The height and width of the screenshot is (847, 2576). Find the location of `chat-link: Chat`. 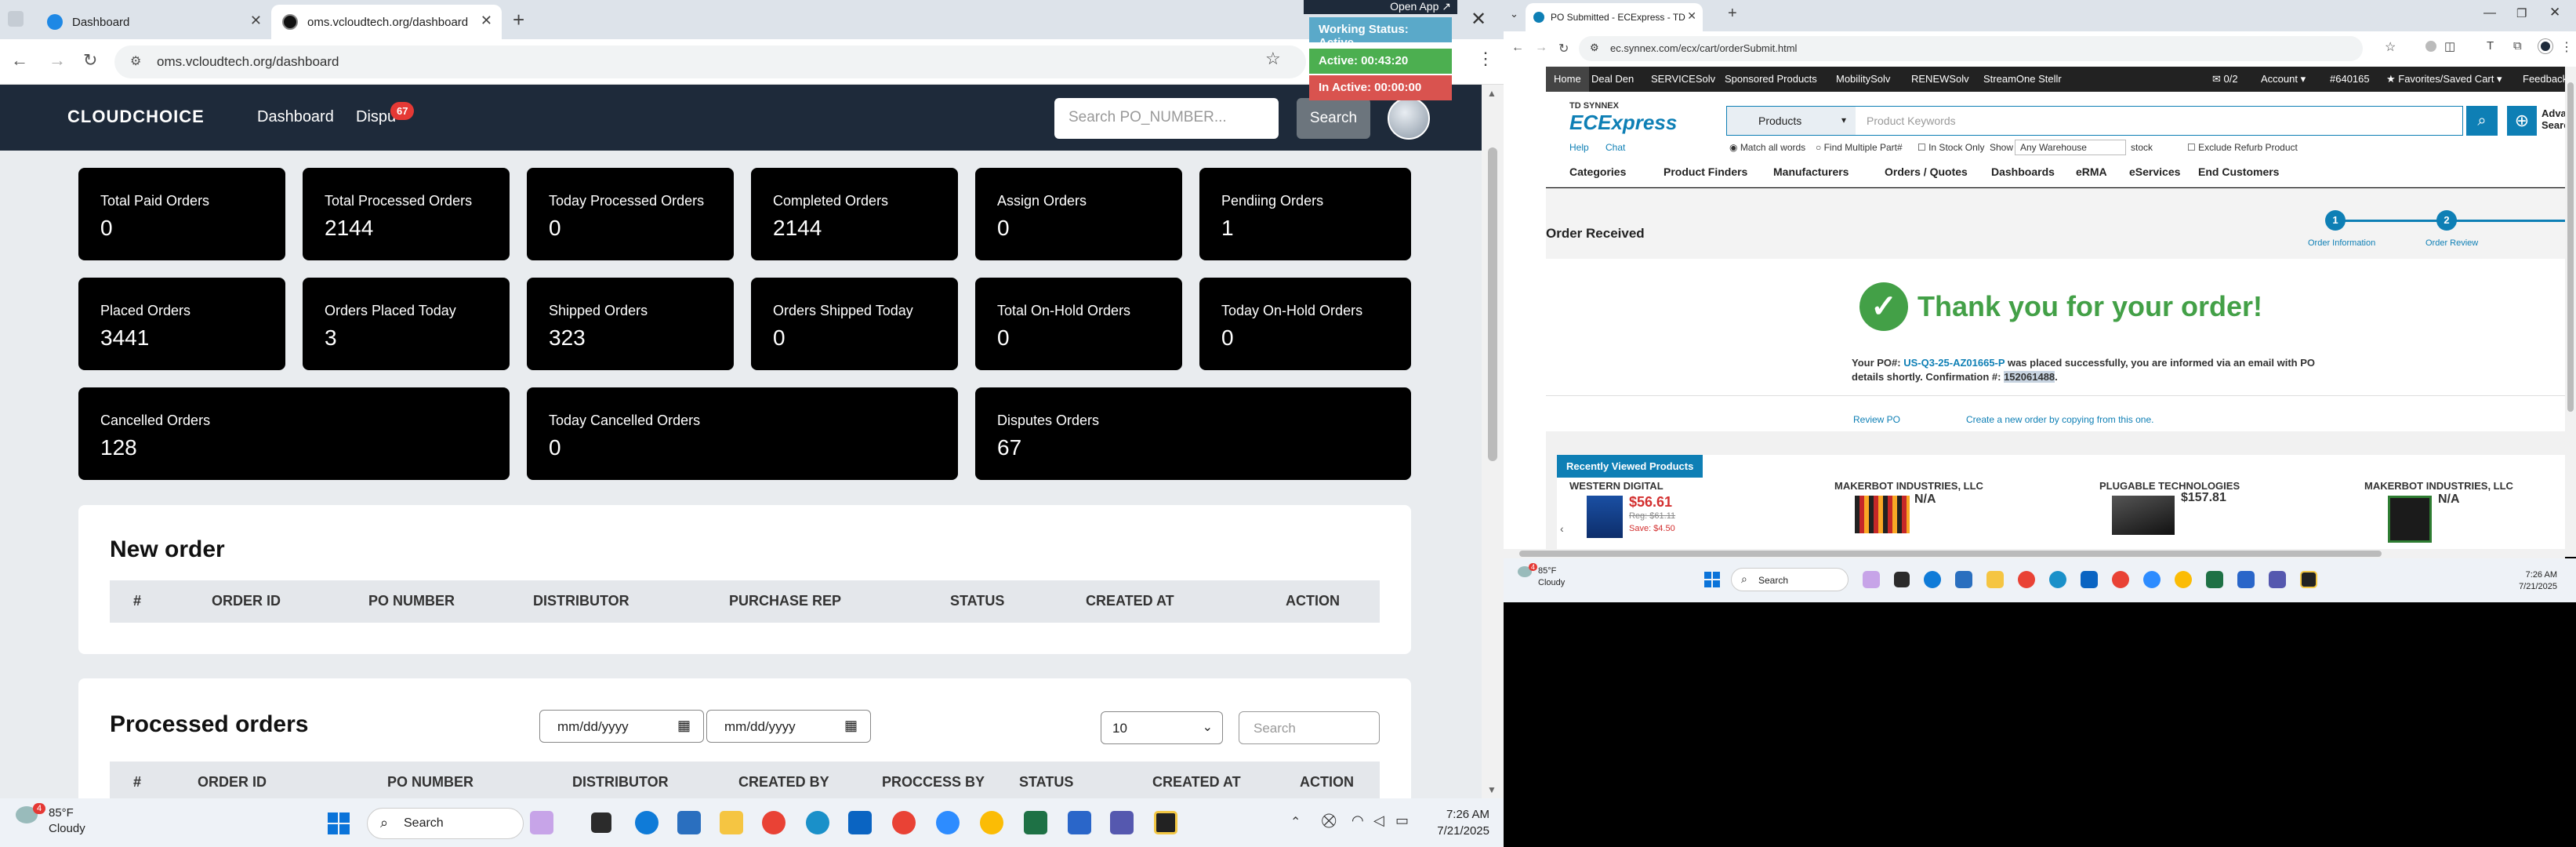

chat-link: Chat is located at coordinates (1615, 147).